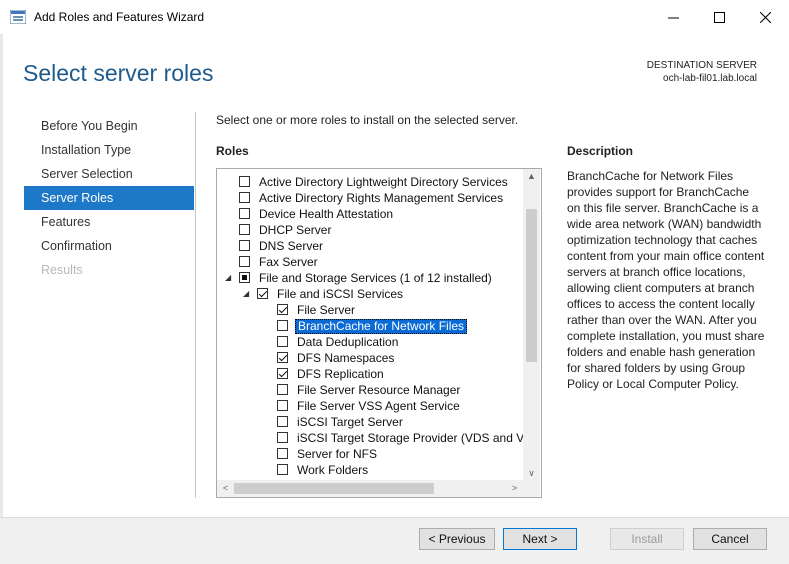 This screenshot has width=789, height=564. What do you see at coordinates (531, 473) in the screenshot?
I see `scroll-down-arrow-icon: ∨` at bounding box center [531, 473].